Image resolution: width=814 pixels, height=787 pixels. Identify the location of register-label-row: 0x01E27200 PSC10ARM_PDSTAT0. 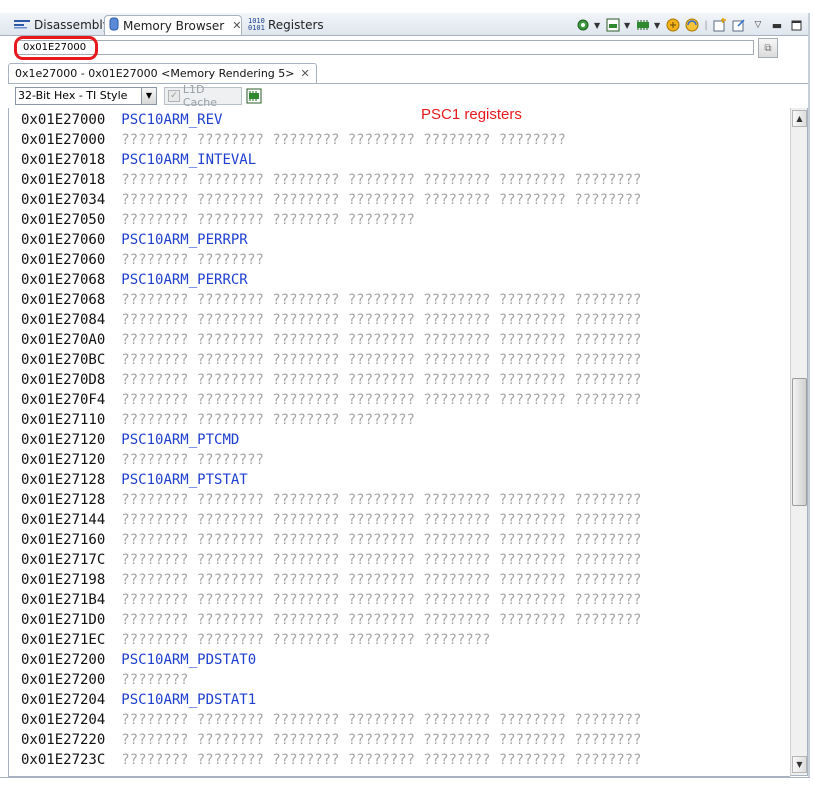
(138, 660).